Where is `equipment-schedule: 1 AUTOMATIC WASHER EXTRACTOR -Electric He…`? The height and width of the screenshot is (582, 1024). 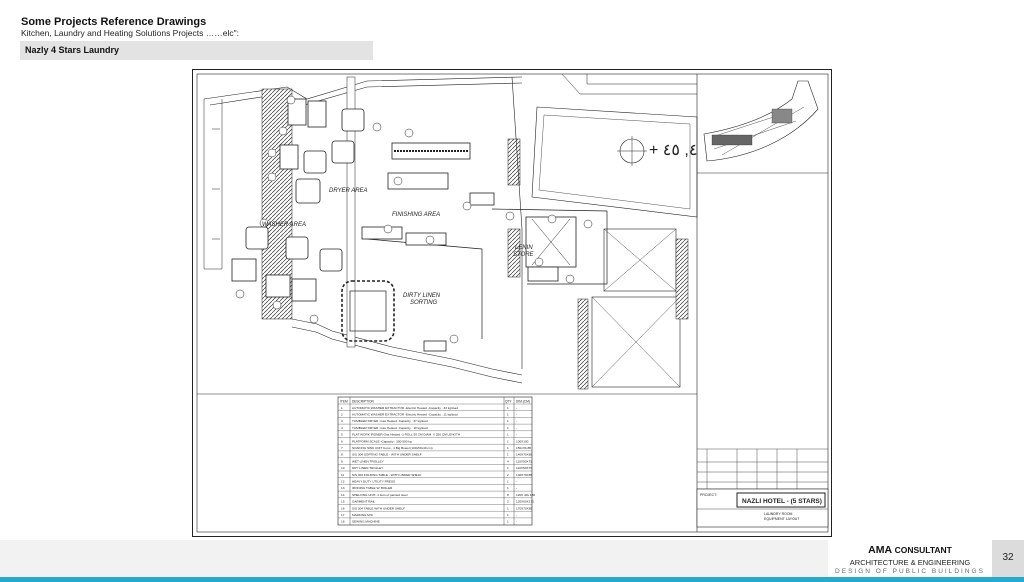 equipment-schedule: 1 AUTOMATIC WASHER EXTRACTOR -Electric He… is located at coordinates (436, 461).